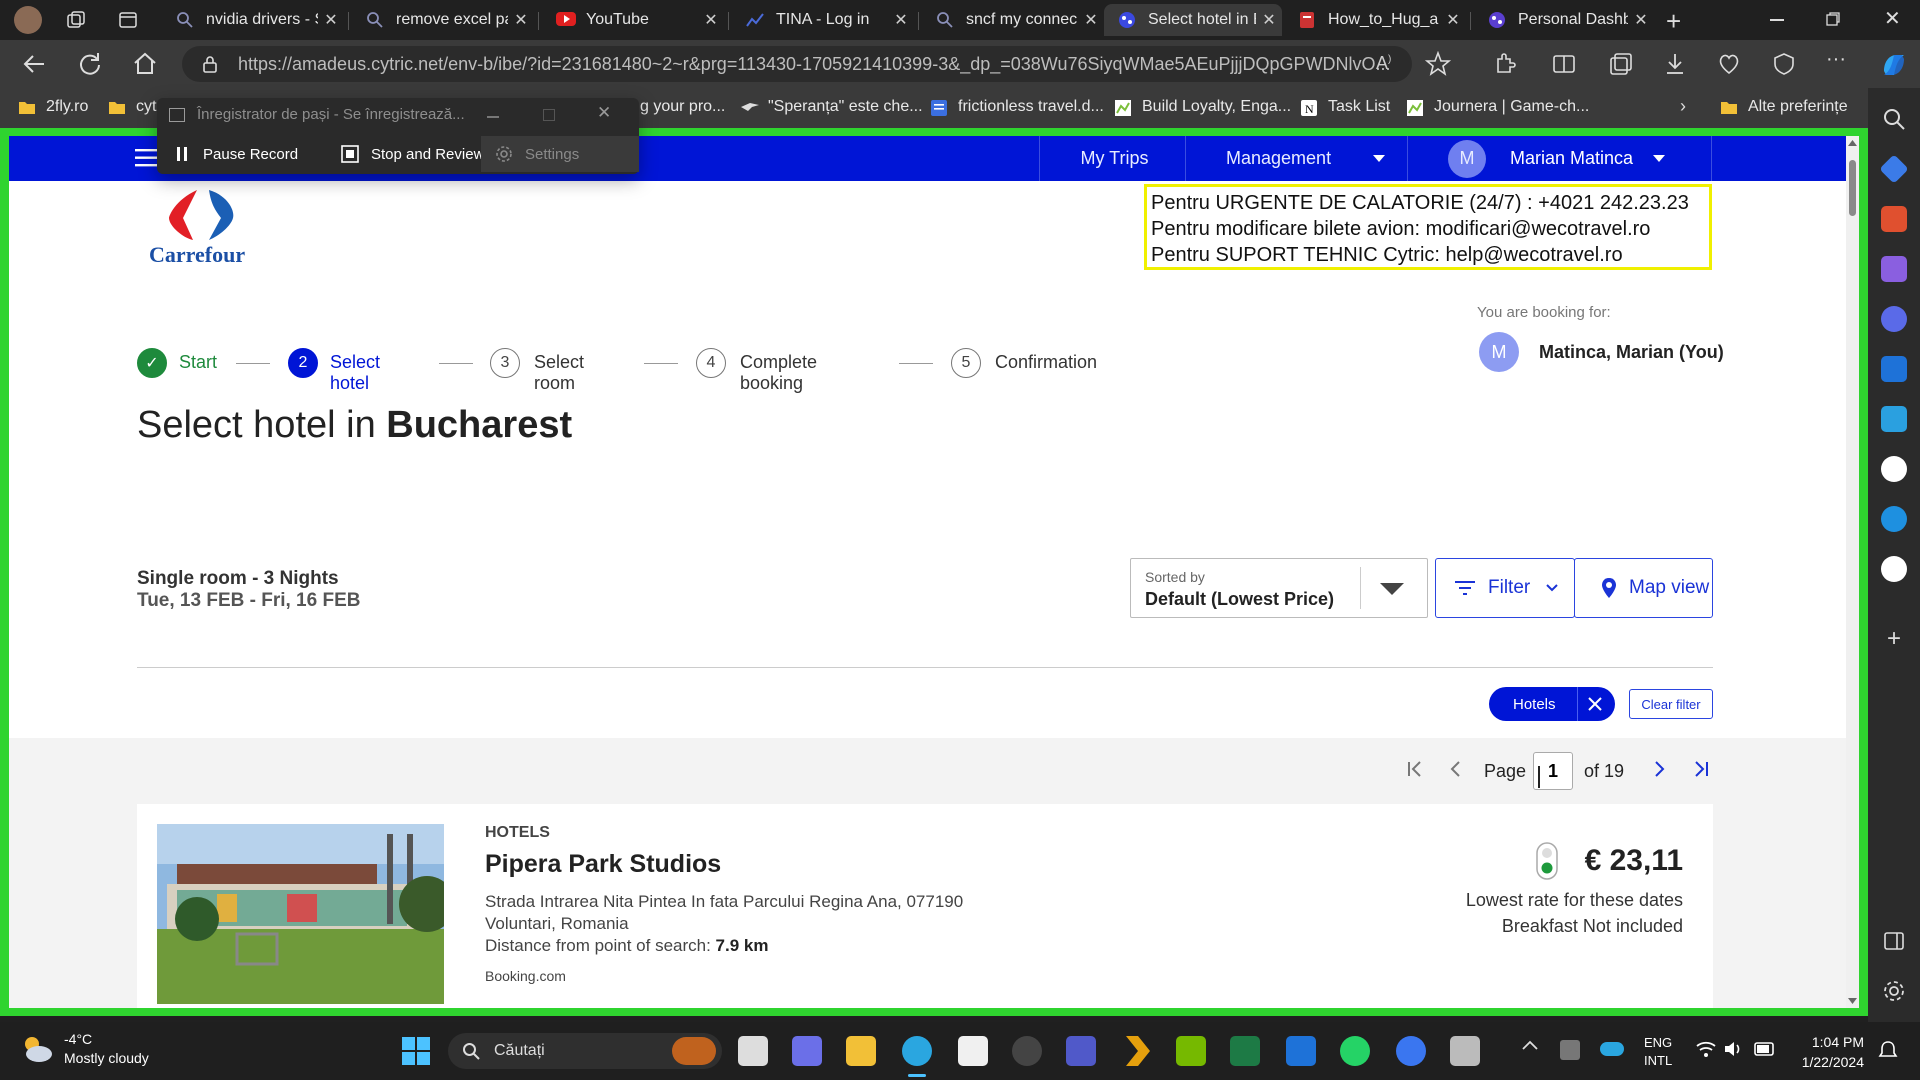 The width and height of the screenshot is (1920, 1080). What do you see at coordinates (1894, 119) in the screenshot?
I see `search-icon` at bounding box center [1894, 119].